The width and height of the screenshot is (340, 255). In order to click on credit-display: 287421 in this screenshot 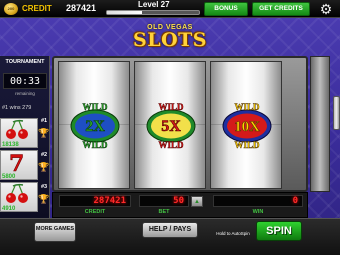, I will do `click(95, 201)`.